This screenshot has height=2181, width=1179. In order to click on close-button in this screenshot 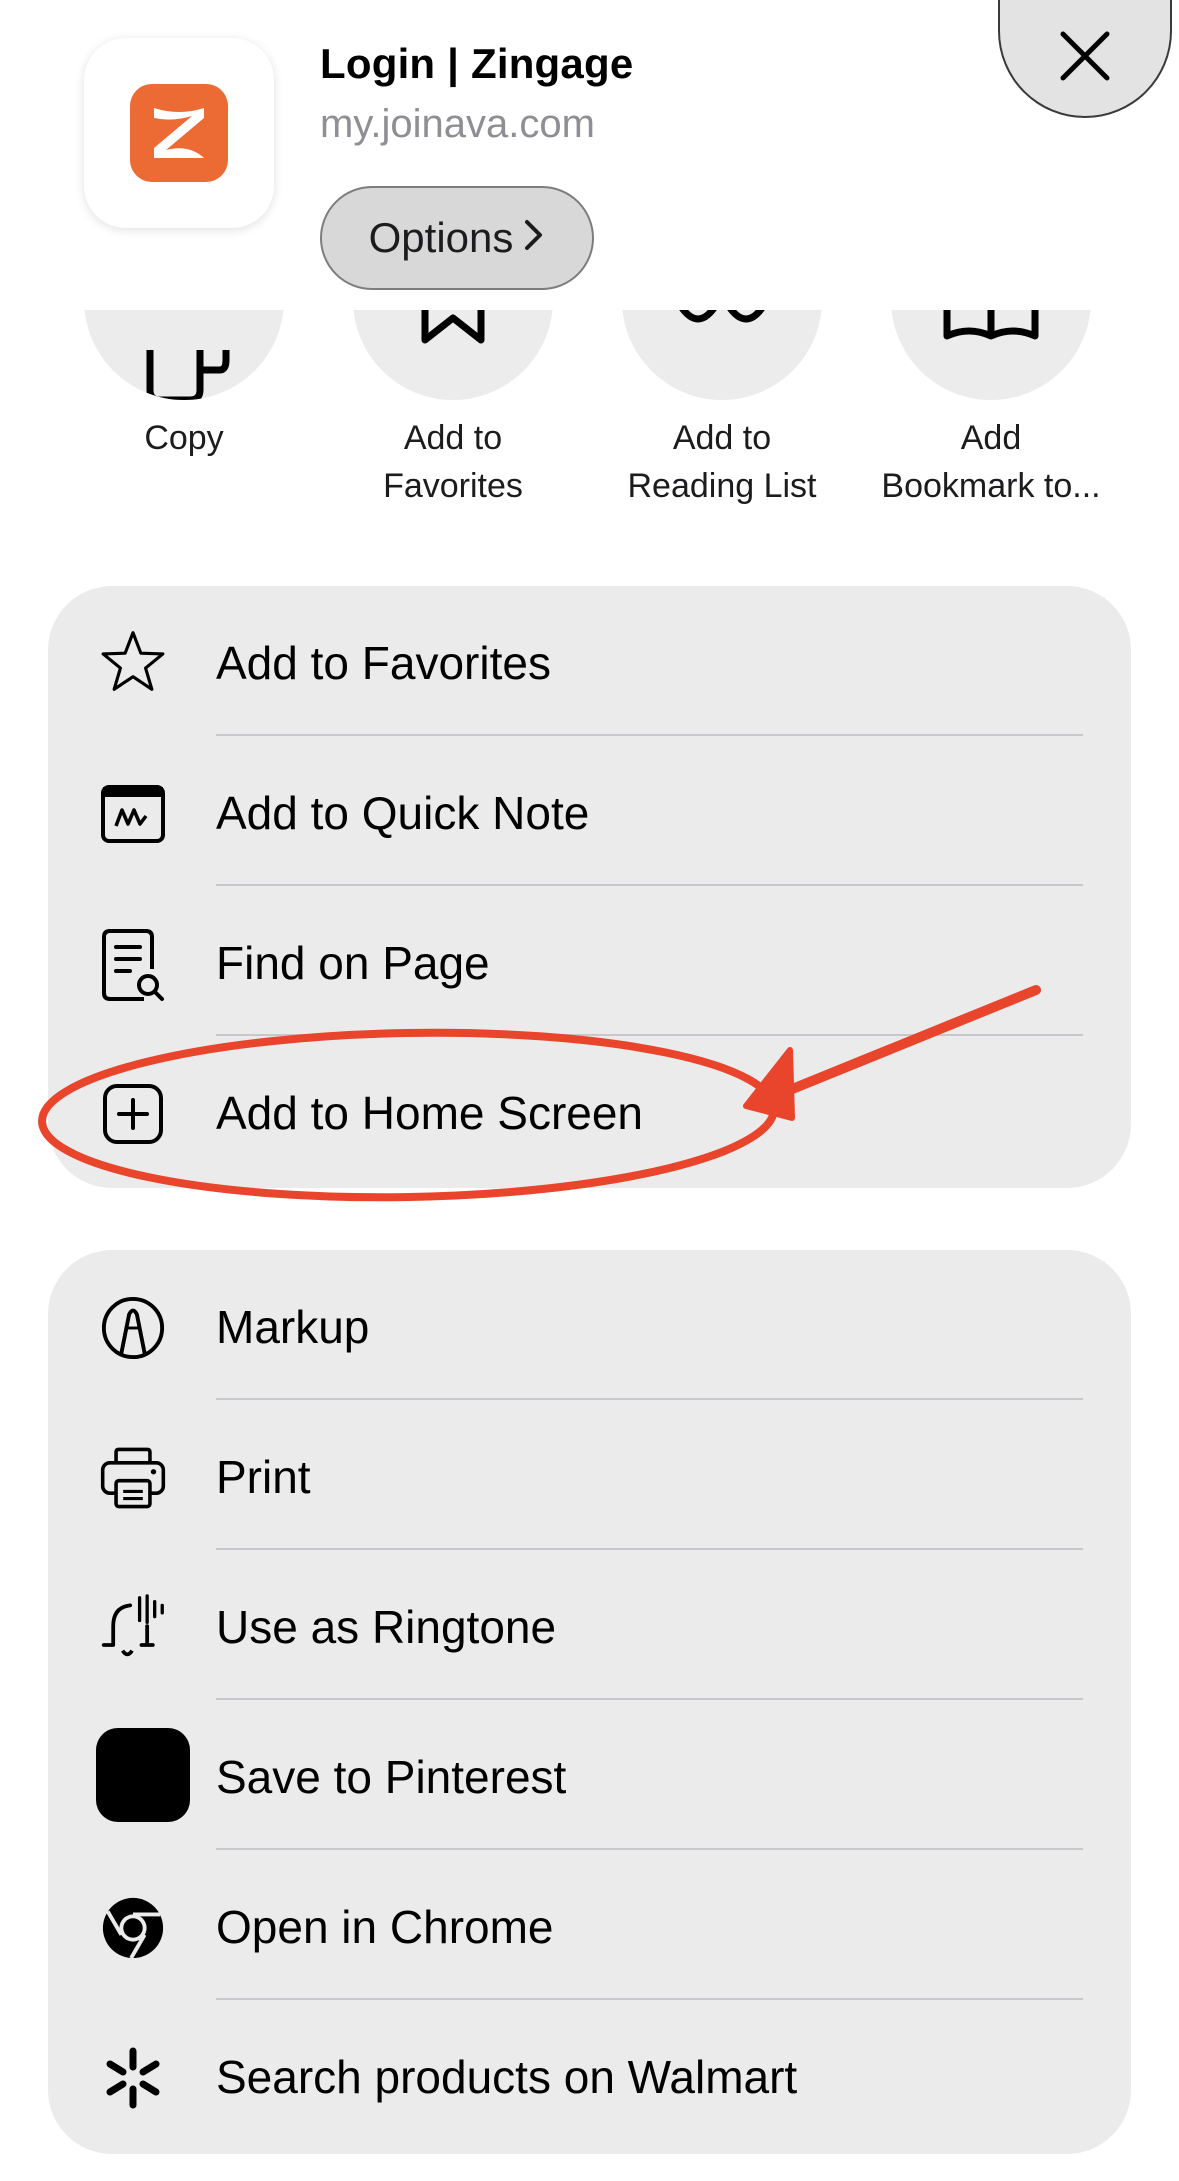, I will do `click(1085, 59)`.